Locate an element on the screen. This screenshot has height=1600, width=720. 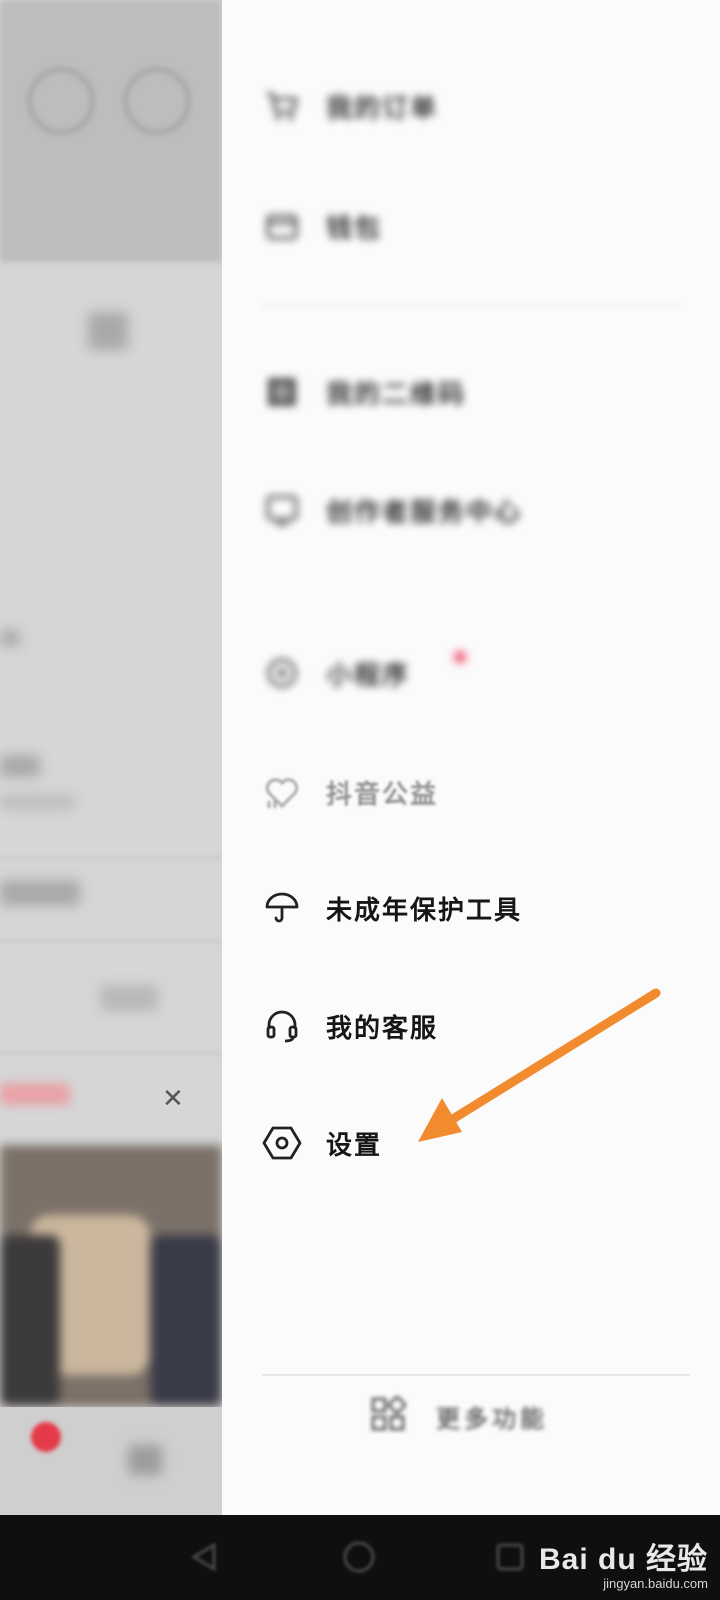
menu-item-label: 我的二维码 is located at coordinates (396, 394).